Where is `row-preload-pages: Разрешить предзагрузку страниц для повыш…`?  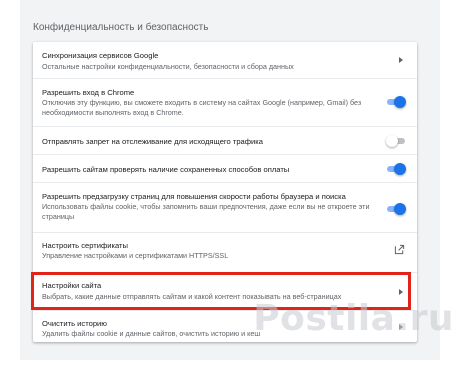
row-preload-pages: Разрешить предзагрузку страниц для повыш… is located at coordinates (225, 207).